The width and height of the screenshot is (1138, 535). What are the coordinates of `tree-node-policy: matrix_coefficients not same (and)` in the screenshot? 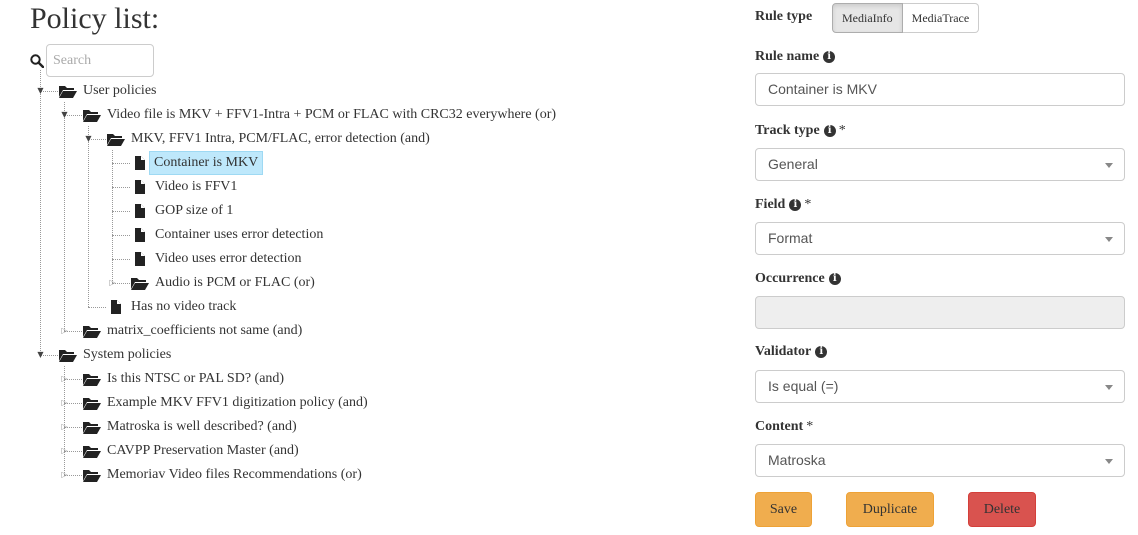 It's located at (192, 331).